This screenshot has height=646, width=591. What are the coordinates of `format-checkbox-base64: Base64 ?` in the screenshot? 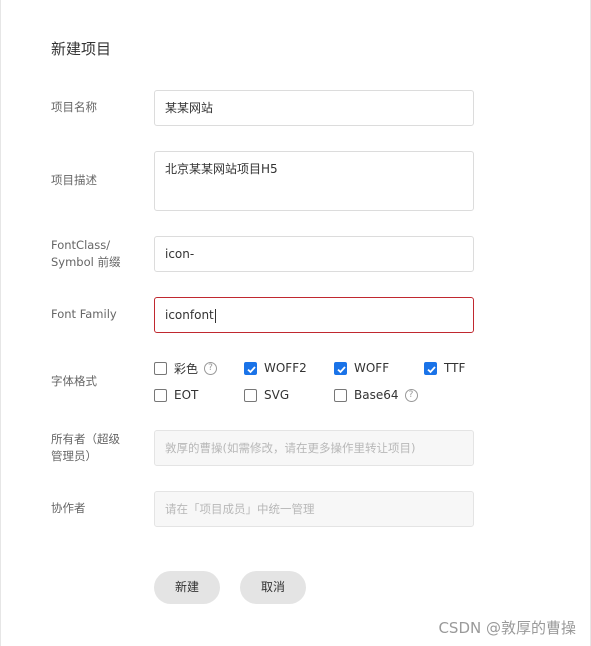 It's located at (376, 395).